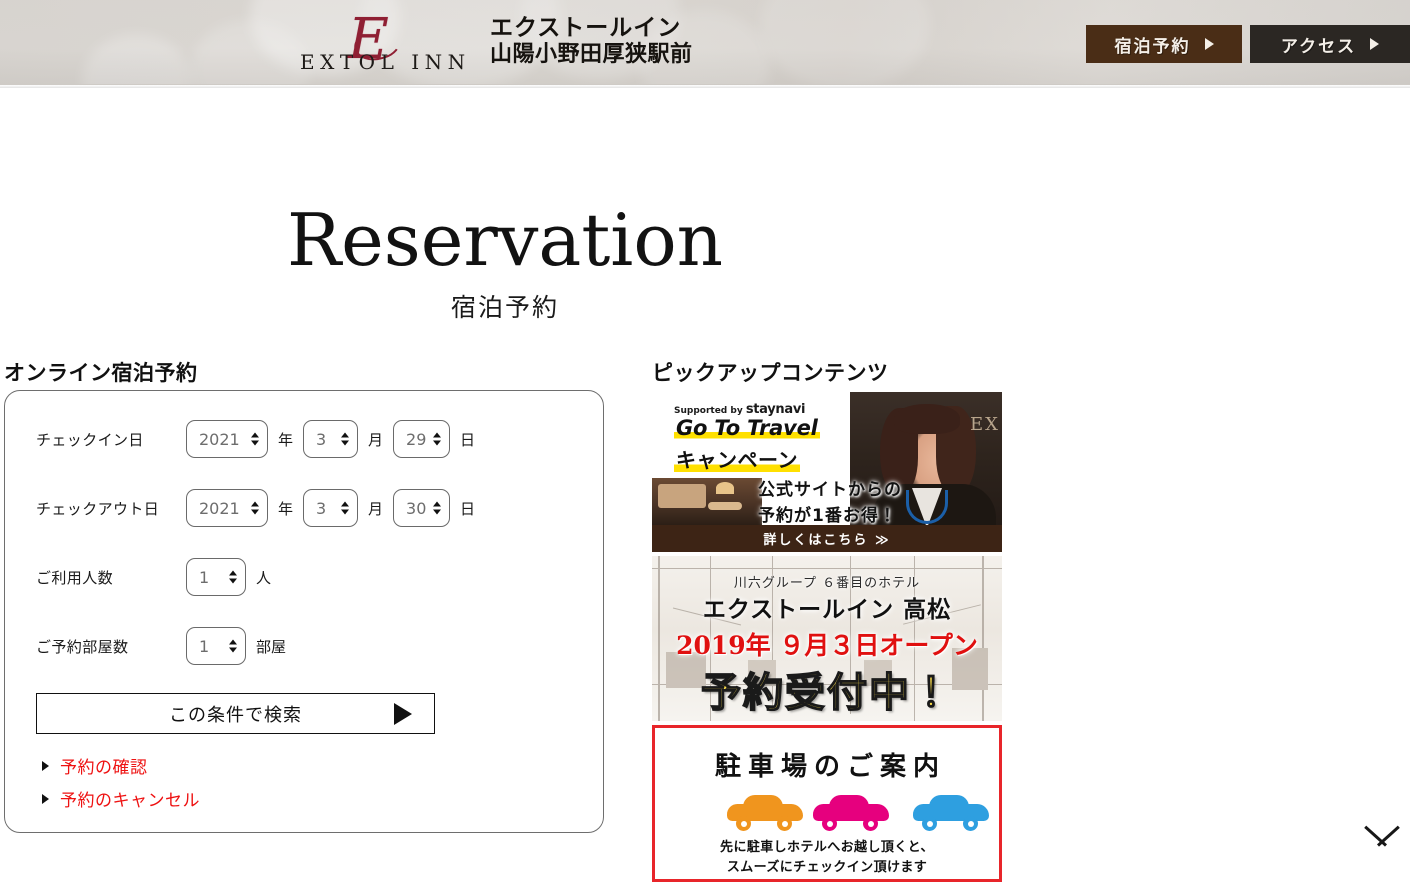 Image resolution: width=1410 pixels, height=884 pixels. What do you see at coordinates (216, 646) in the screenshot?
I see `rooms-select: 1` at bounding box center [216, 646].